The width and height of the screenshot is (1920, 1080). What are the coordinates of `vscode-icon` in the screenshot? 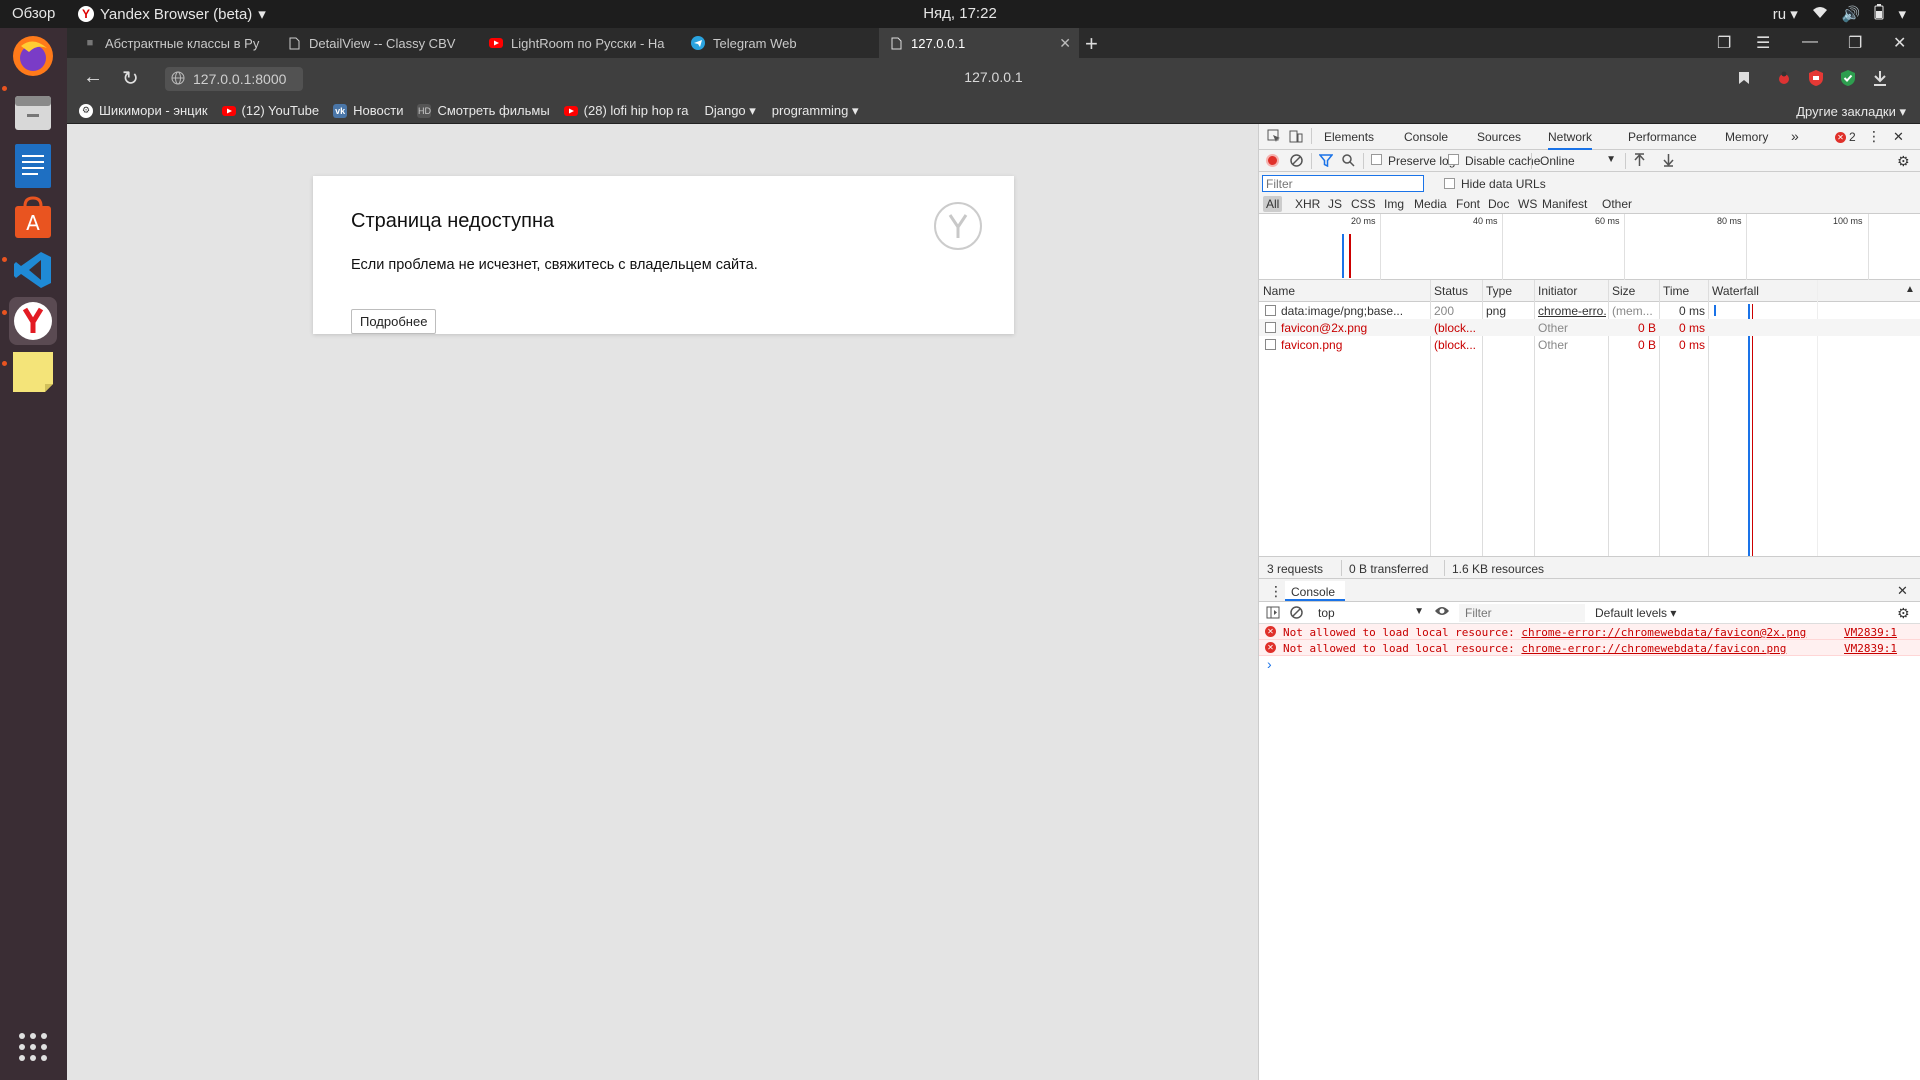 It's located at (33, 270).